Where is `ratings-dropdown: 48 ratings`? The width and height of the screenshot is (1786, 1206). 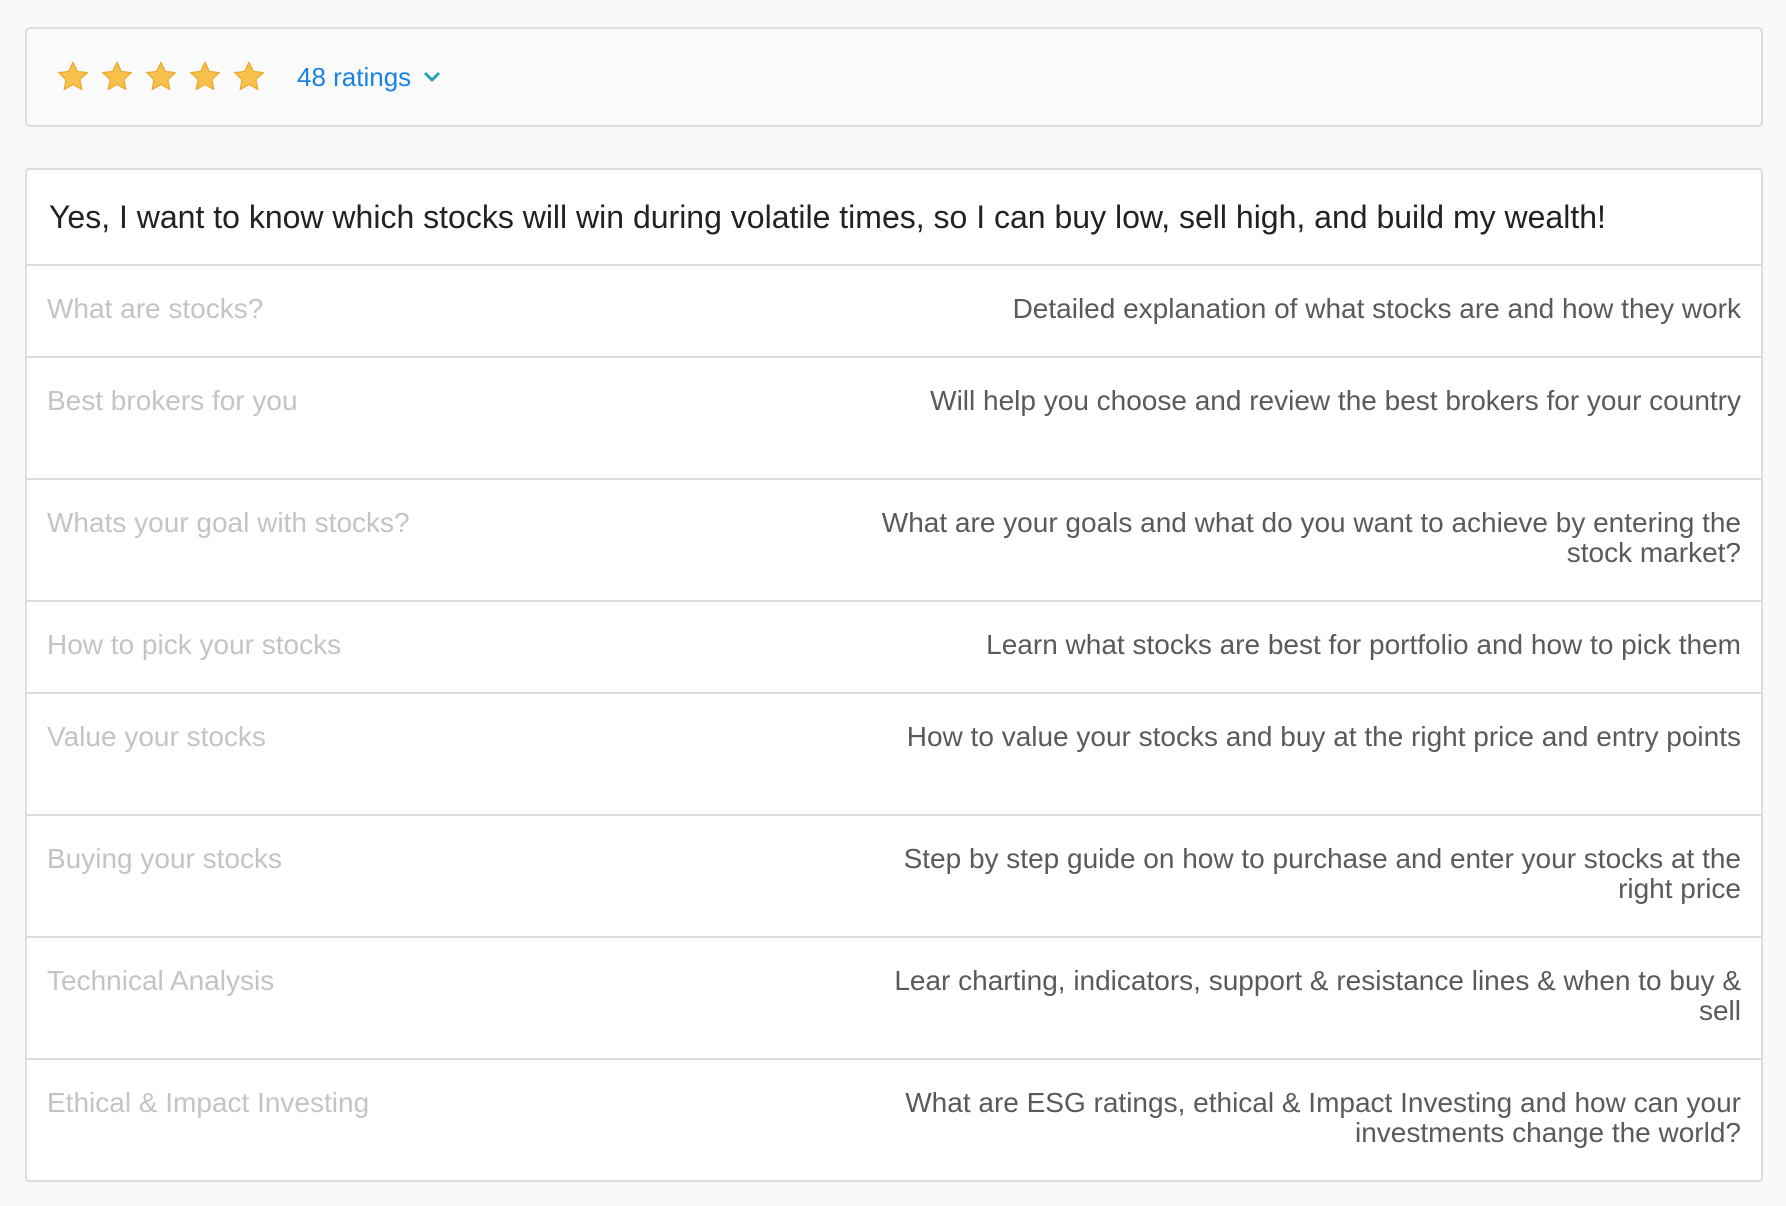
ratings-dropdown: 48 ratings is located at coordinates (369, 77).